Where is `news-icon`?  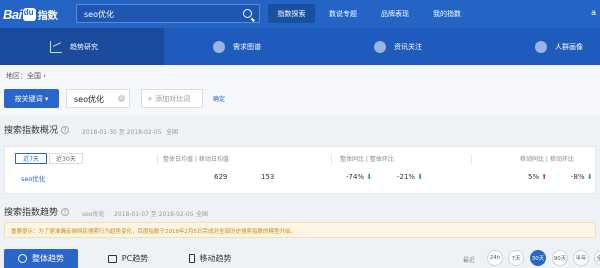
news-icon is located at coordinates (380, 46).